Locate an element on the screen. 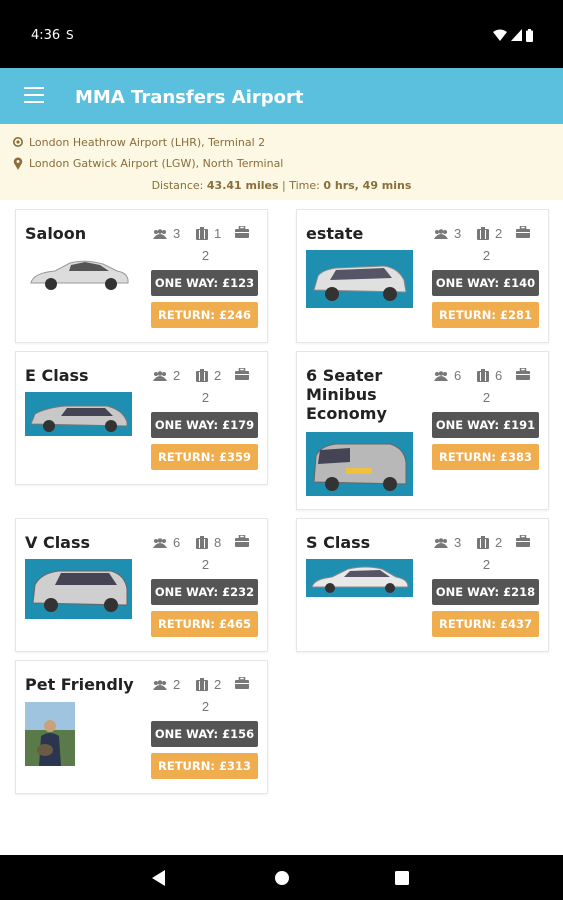 The height and width of the screenshot is (900, 563). signal-icon is located at coordinates (516, 35).